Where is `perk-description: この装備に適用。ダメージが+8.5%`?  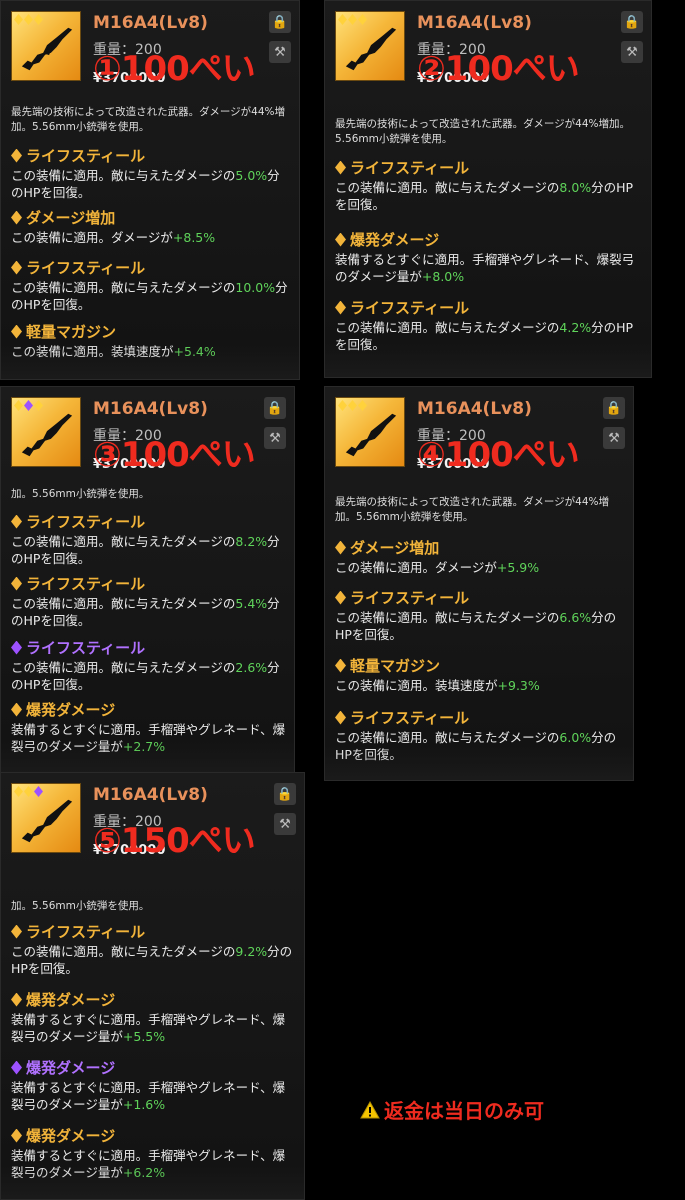
perk-description: この装備に適用。ダメージが+8.5% is located at coordinates (151, 237).